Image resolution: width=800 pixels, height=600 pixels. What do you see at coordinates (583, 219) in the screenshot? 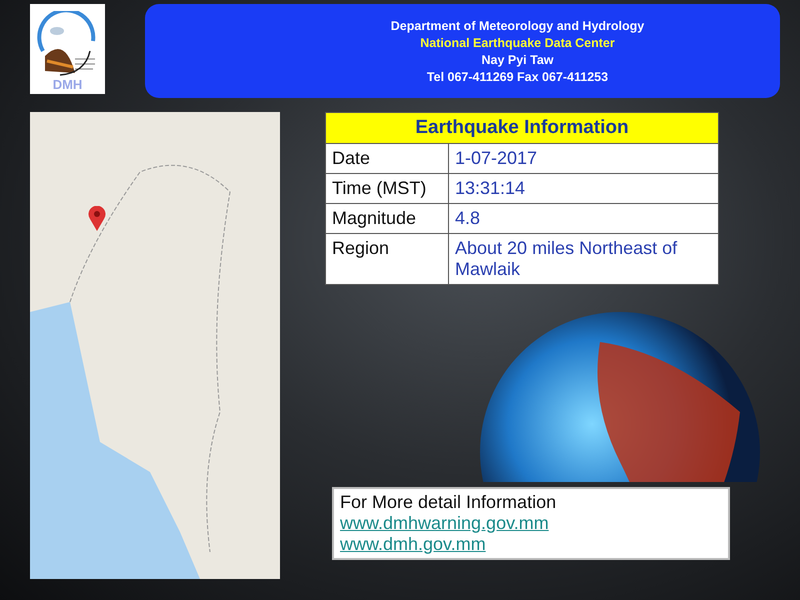
I see `table-cell: 4.8` at bounding box center [583, 219].